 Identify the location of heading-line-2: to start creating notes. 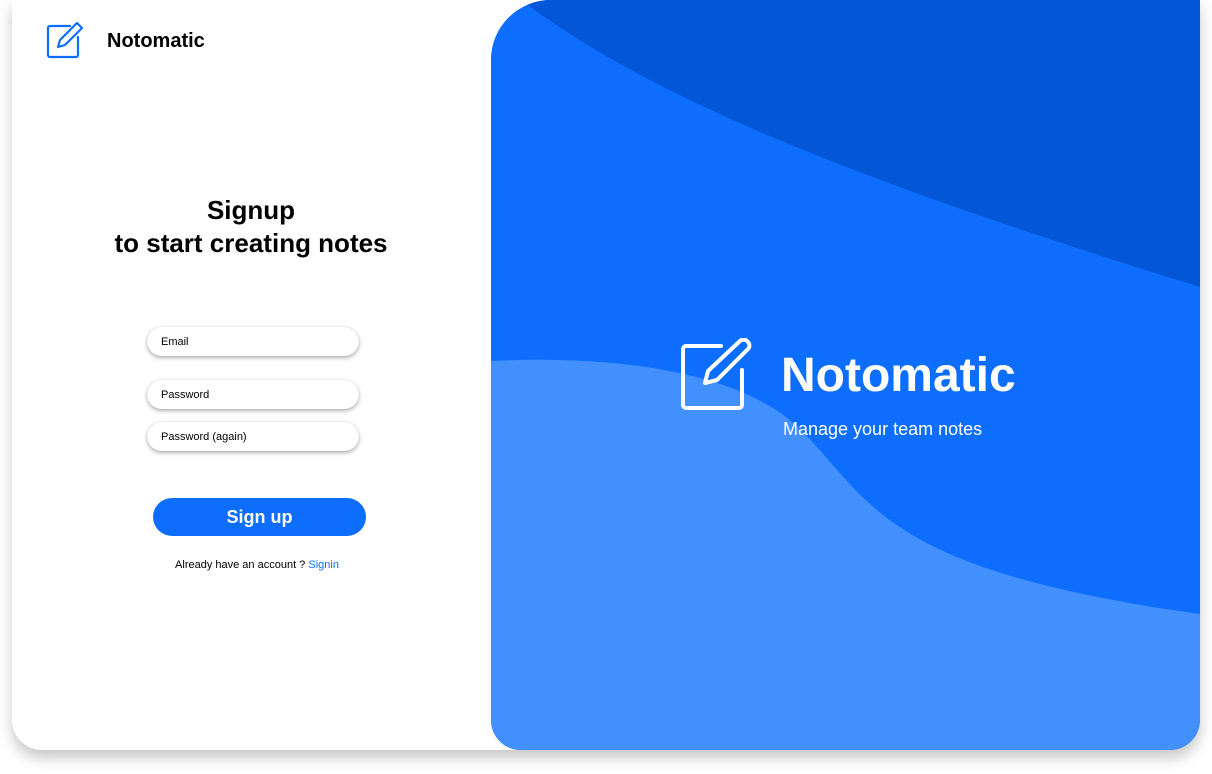
(251, 243).